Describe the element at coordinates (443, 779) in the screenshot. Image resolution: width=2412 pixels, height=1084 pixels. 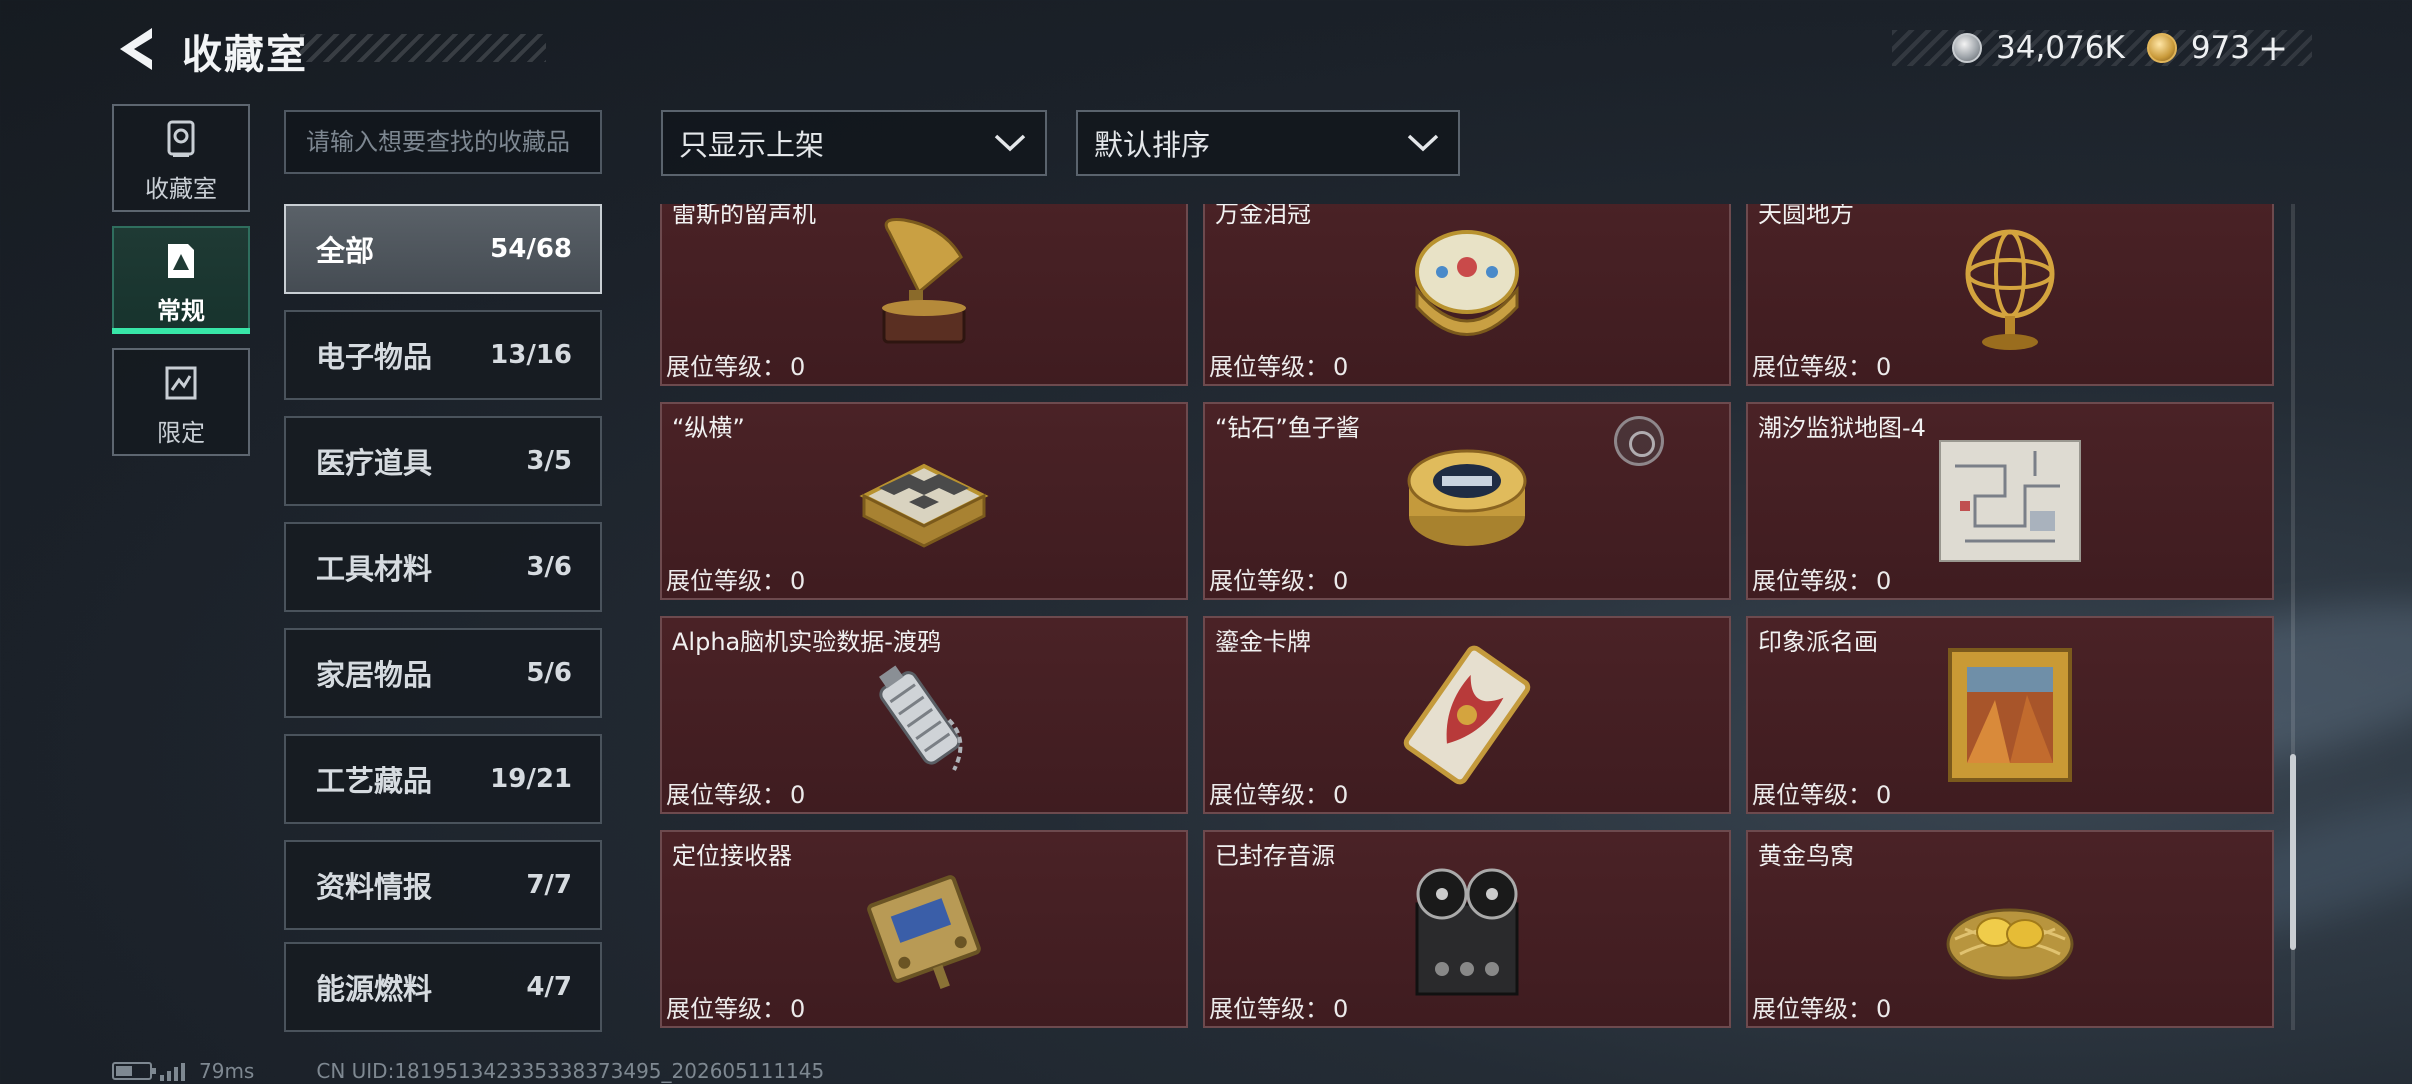
I see `category-crafts: 工艺藏品 19/21` at that location.